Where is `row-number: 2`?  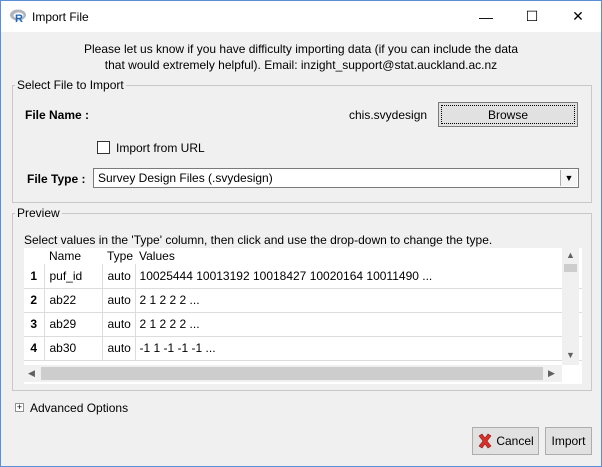 row-number: 2 is located at coordinates (34, 300).